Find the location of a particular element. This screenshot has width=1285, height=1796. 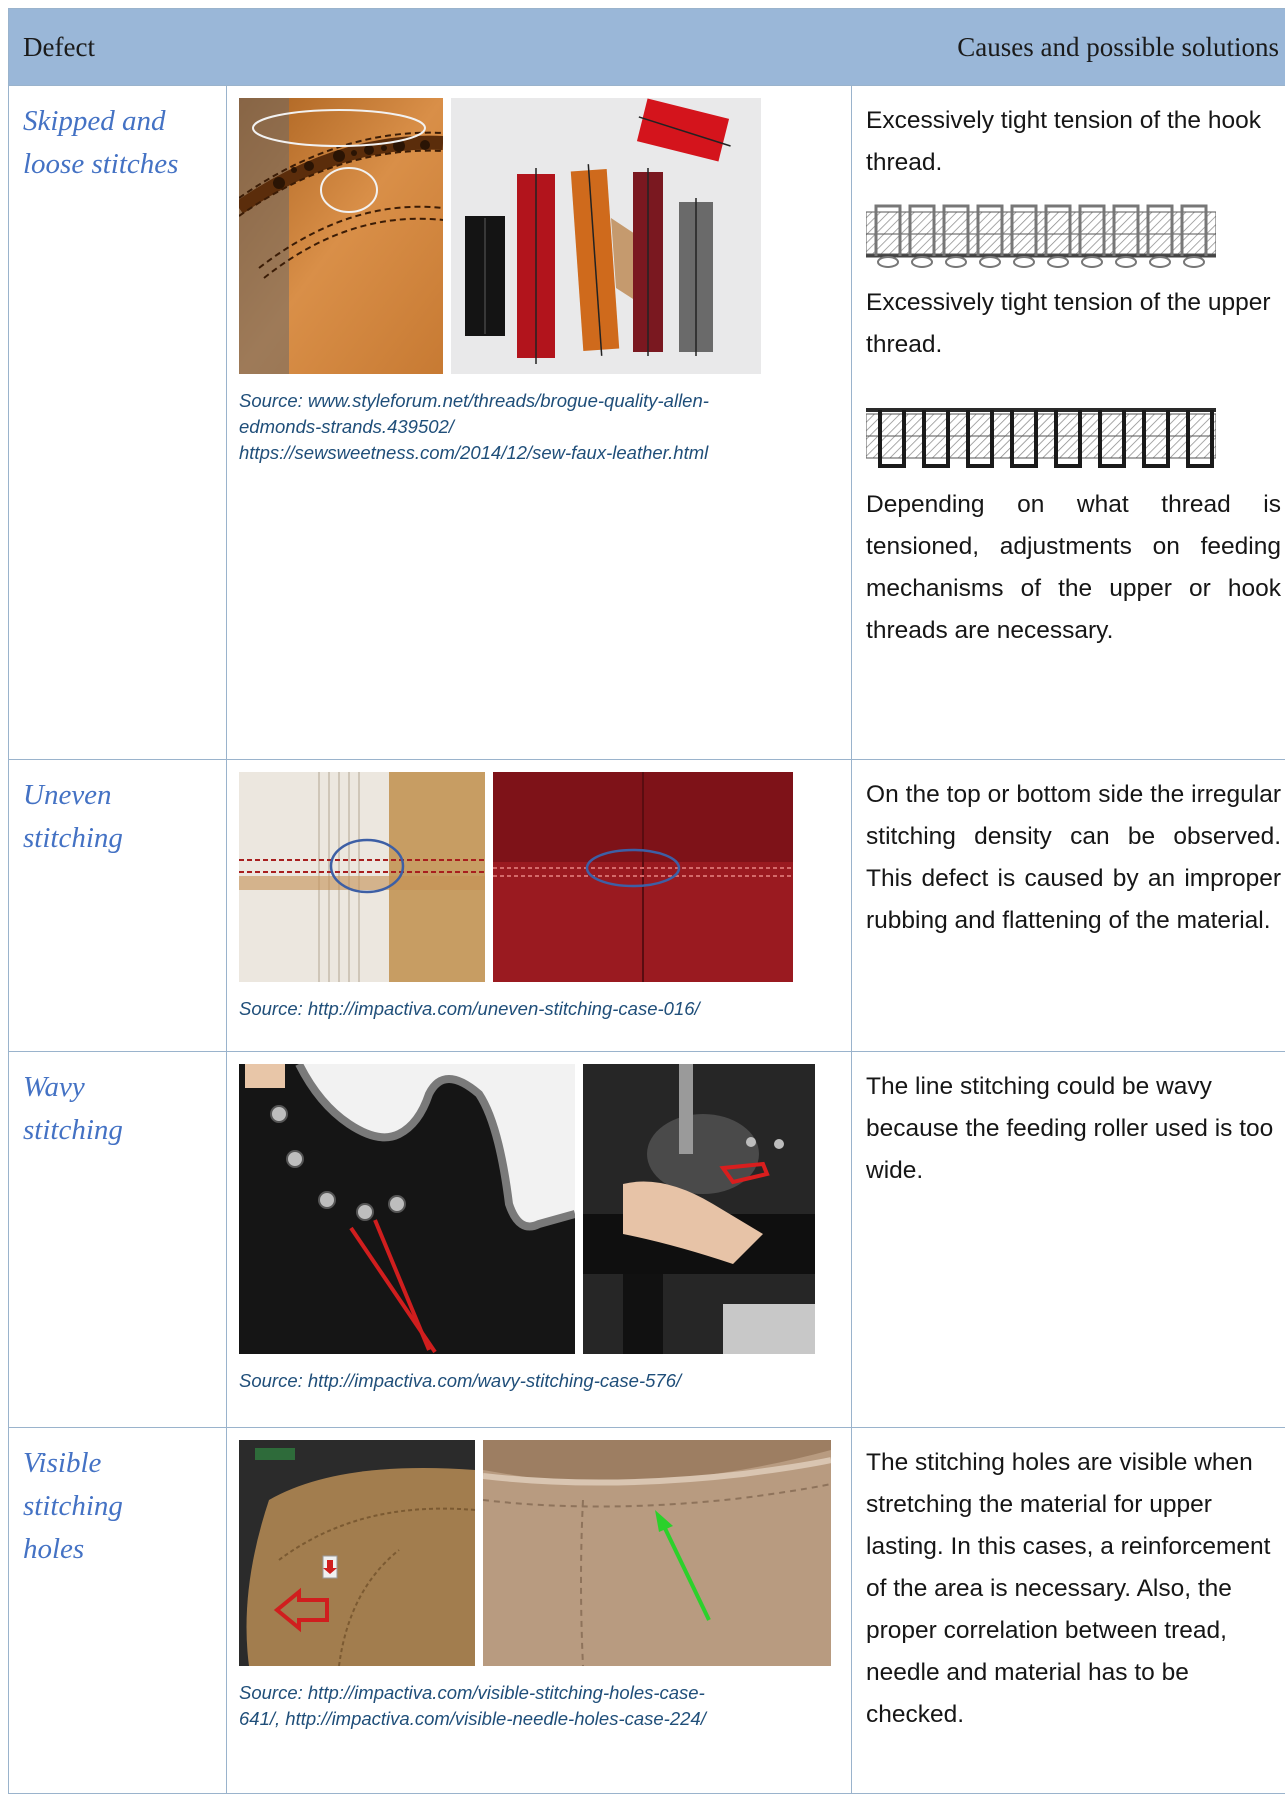

photo-faux-leather-strips is located at coordinates (606, 236).